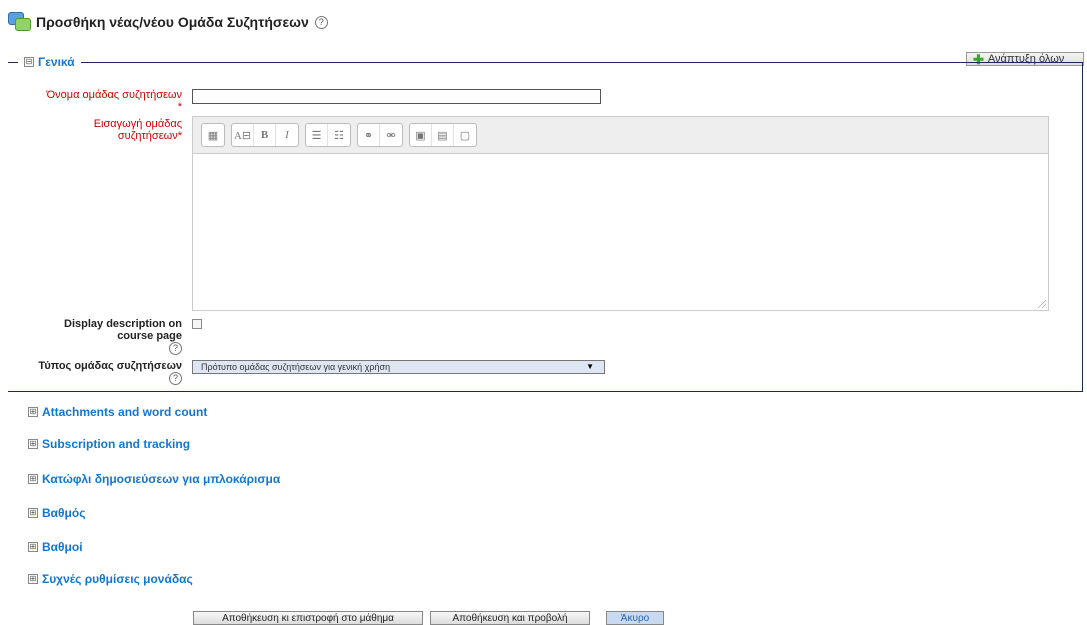 The width and height of the screenshot is (1087, 625). I want to click on section-ratings: ⊞ Βαθμοί, so click(55, 547).